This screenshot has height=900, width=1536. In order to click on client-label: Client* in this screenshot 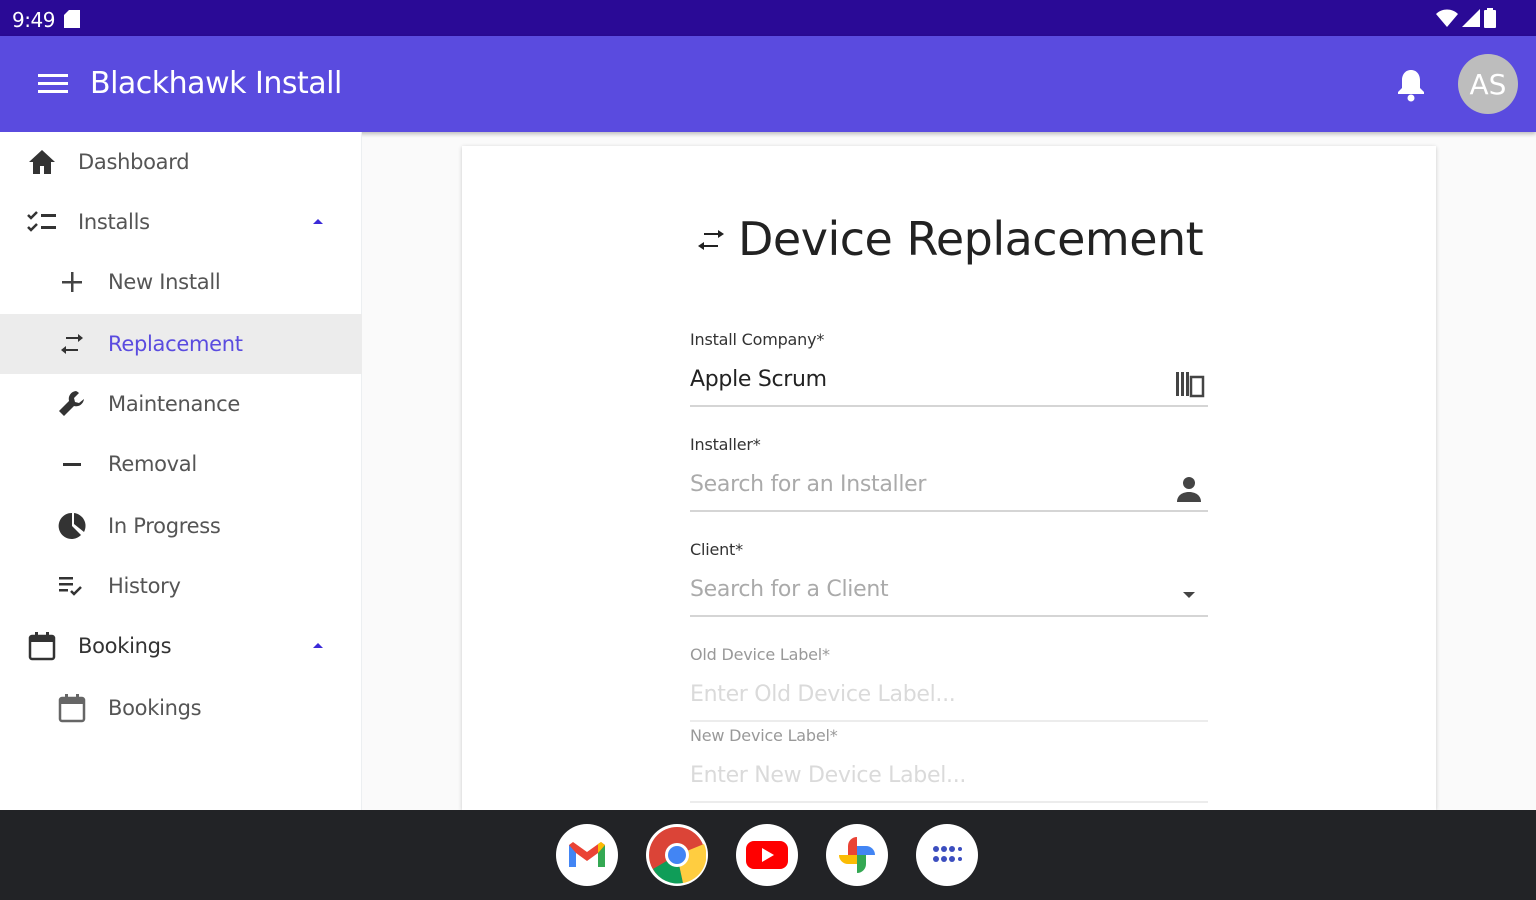, I will do `click(716, 549)`.